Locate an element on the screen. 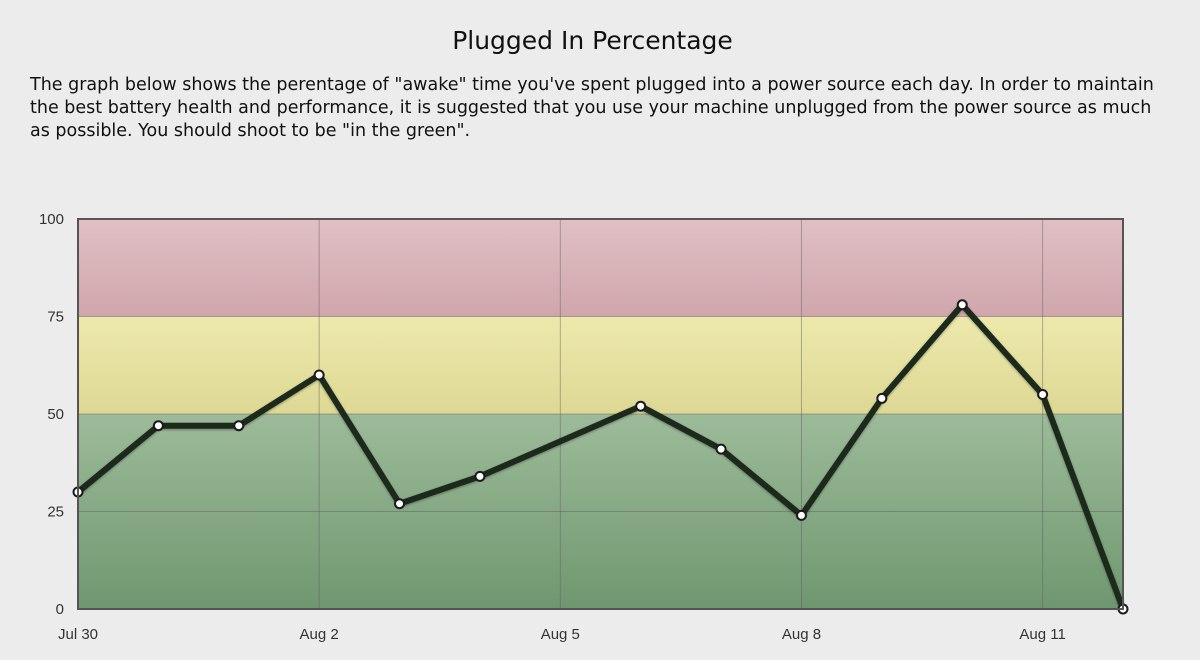  x-axis-ticks: Jul 30 Aug 2 Aug 5 Aug 8 Aug 11 is located at coordinates (562, 634).